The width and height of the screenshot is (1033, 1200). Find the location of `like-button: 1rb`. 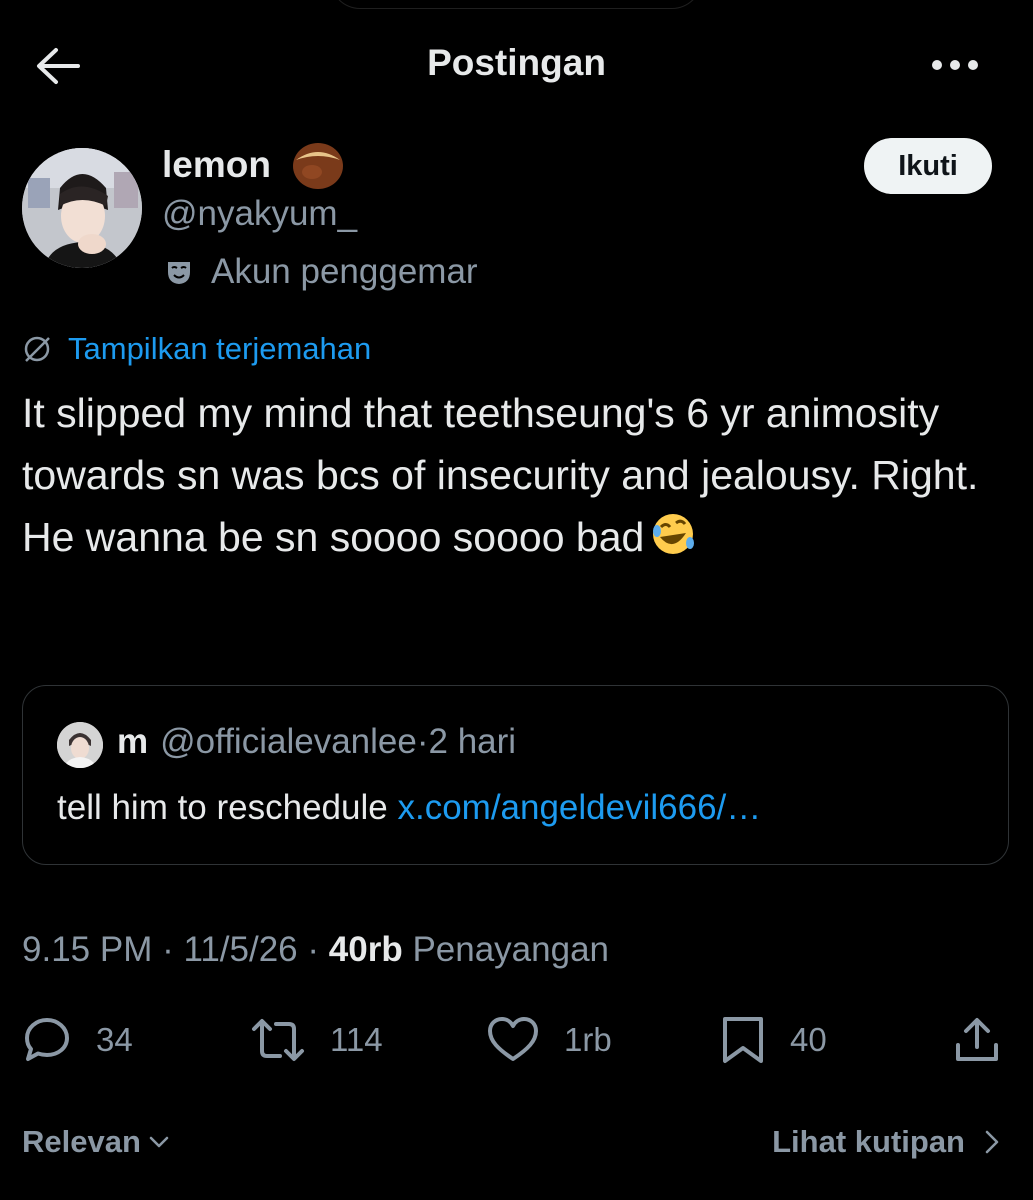

like-button: 1rb is located at coordinates (549, 1040).